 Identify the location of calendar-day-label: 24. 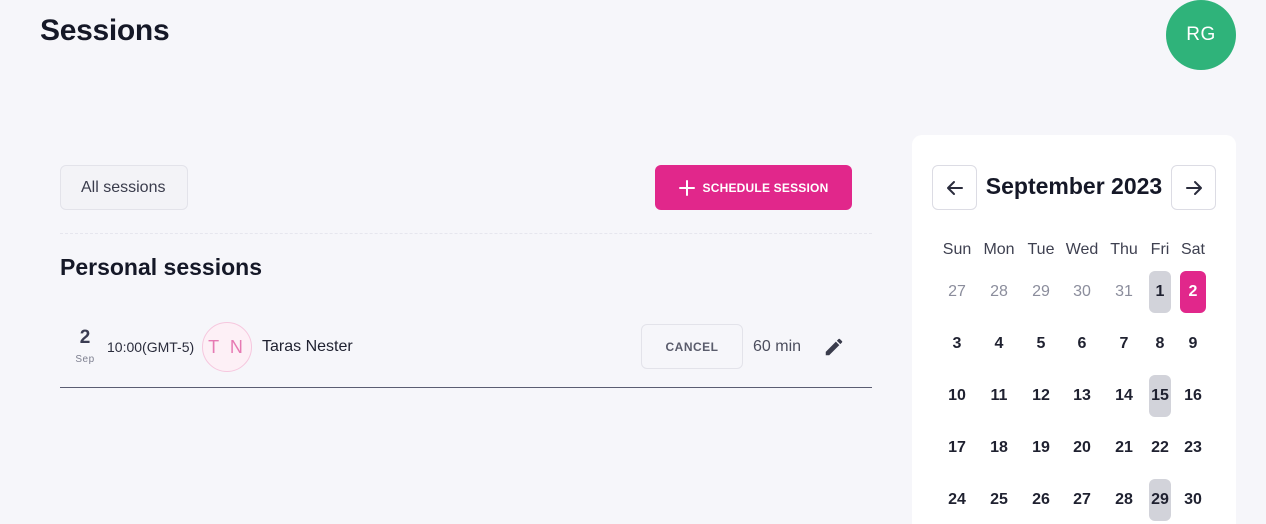
(957, 499).